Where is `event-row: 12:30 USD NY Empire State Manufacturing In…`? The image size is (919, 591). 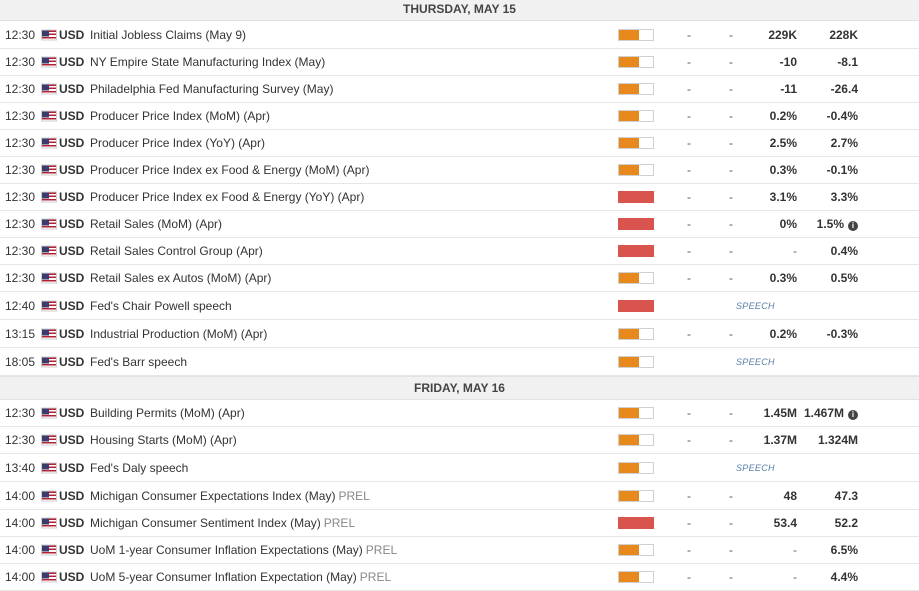
event-row: 12:30 USD NY Empire State Manufacturing In… is located at coordinates (459, 62).